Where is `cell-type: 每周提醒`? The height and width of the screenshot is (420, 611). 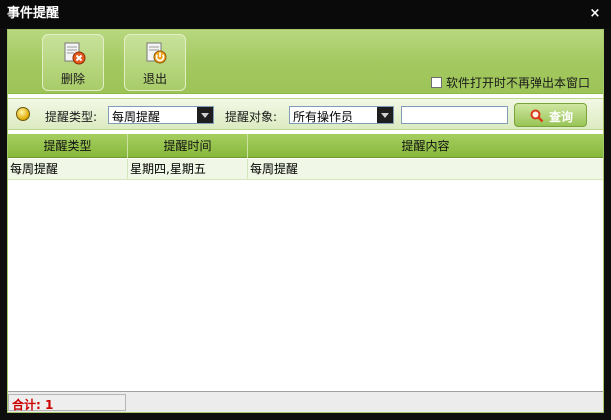
cell-type: 每周提醒 is located at coordinates (68, 169).